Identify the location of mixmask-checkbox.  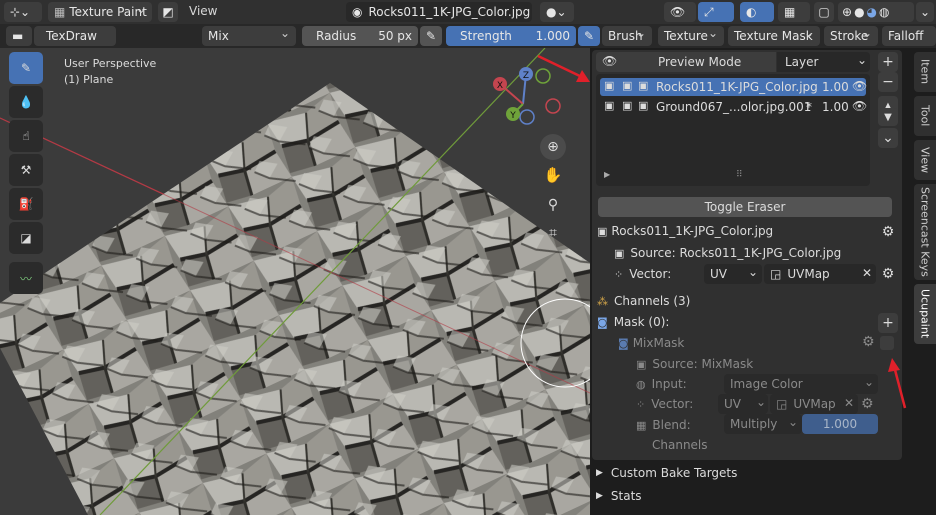
(887, 343).